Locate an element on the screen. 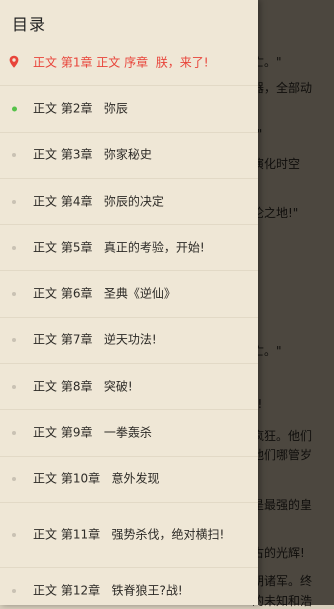  chapter-label: 正文 第10章 意外发现 is located at coordinates (96, 478).